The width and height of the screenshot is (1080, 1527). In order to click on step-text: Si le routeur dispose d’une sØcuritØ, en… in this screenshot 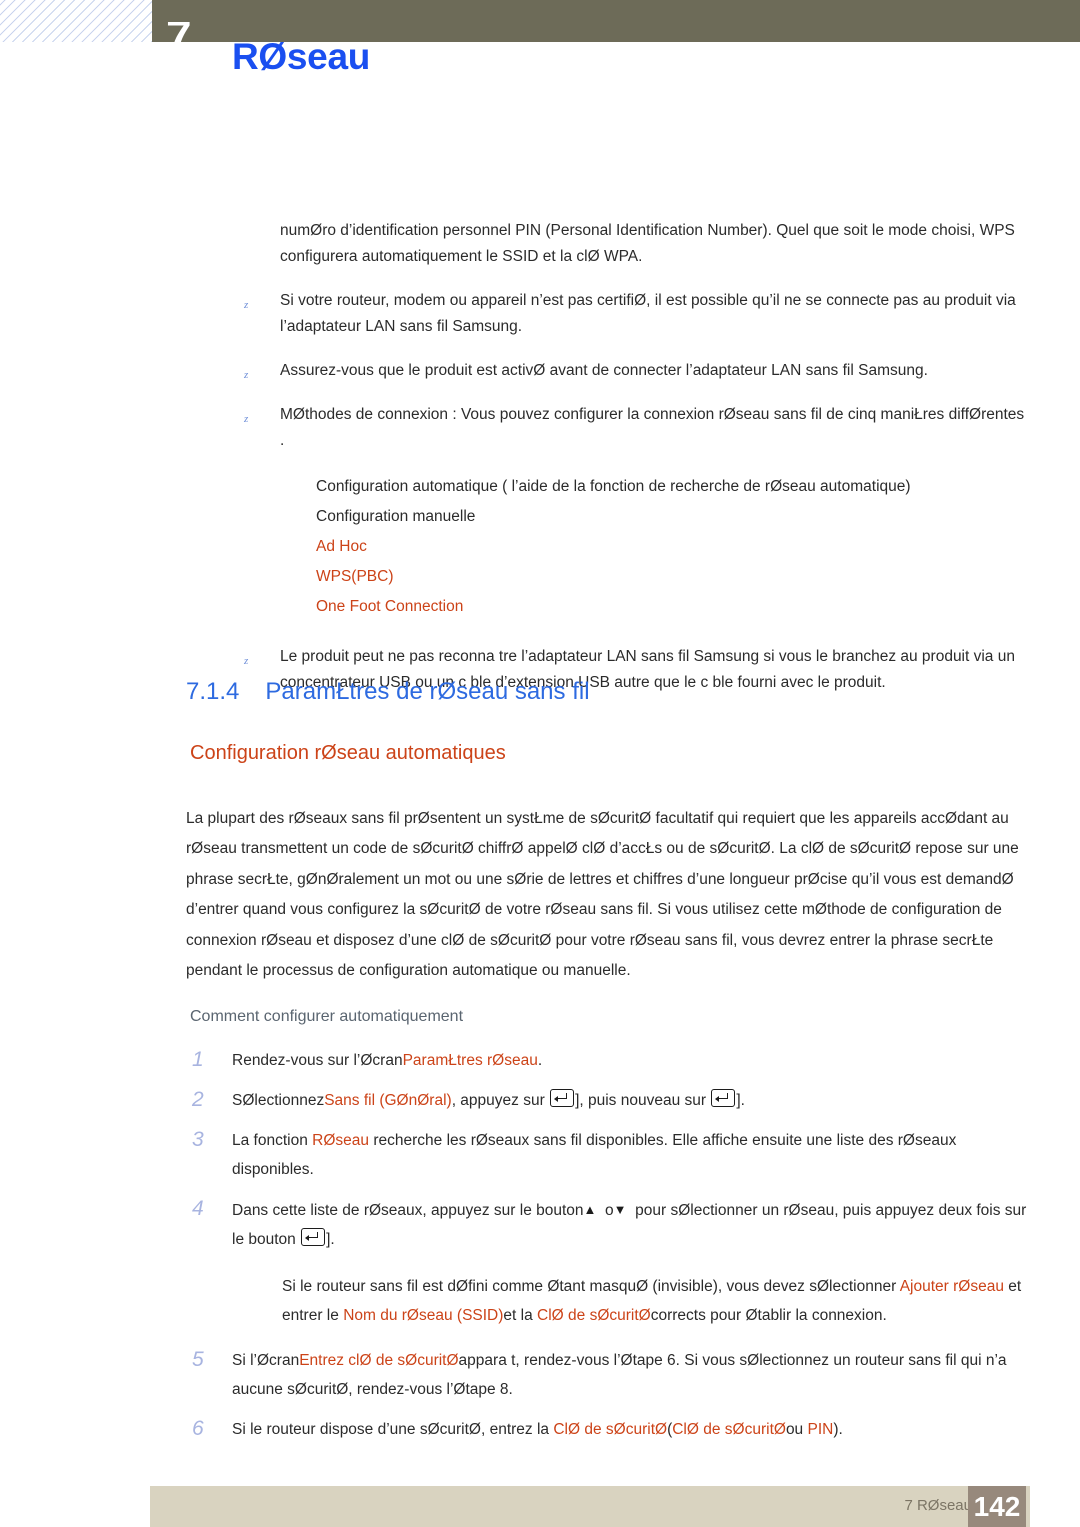, I will do `click(391, 1429)`.